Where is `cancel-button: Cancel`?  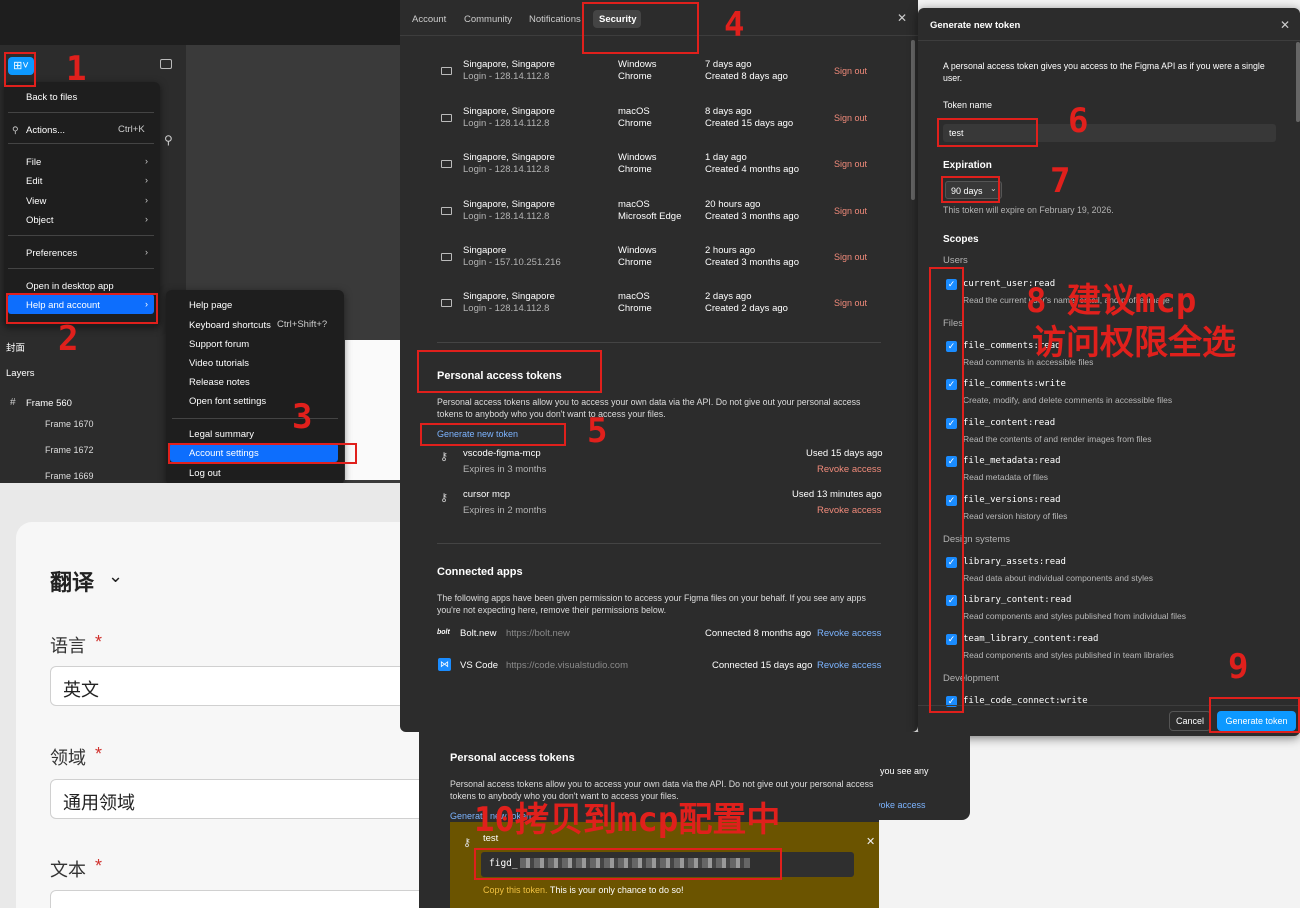 cancel-button: Cancel is located at coordinates (1190, 721).